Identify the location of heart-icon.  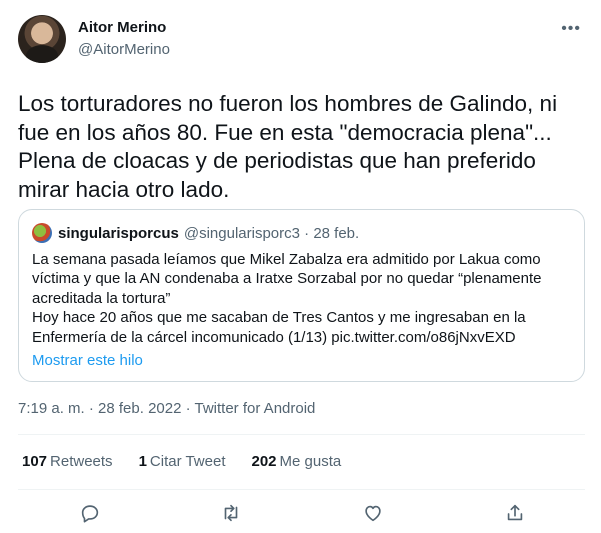
(373, 513).